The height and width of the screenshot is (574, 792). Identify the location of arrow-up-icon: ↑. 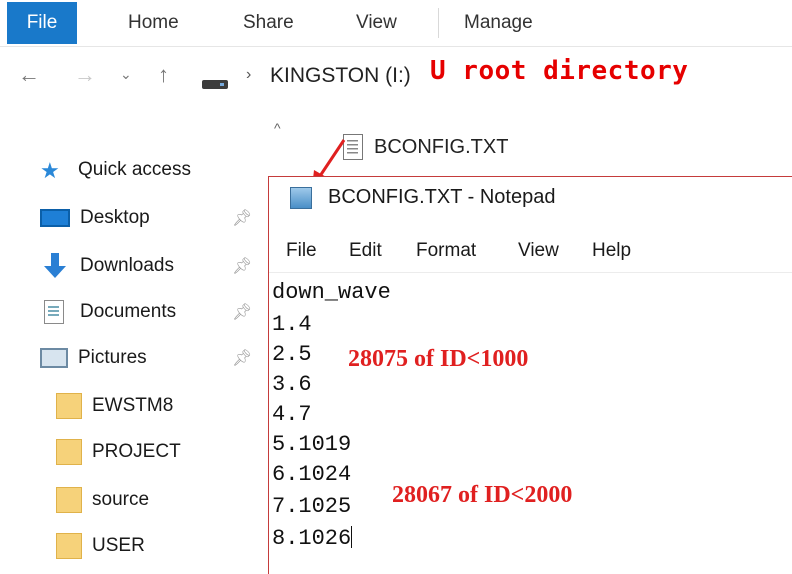
(163, 75).